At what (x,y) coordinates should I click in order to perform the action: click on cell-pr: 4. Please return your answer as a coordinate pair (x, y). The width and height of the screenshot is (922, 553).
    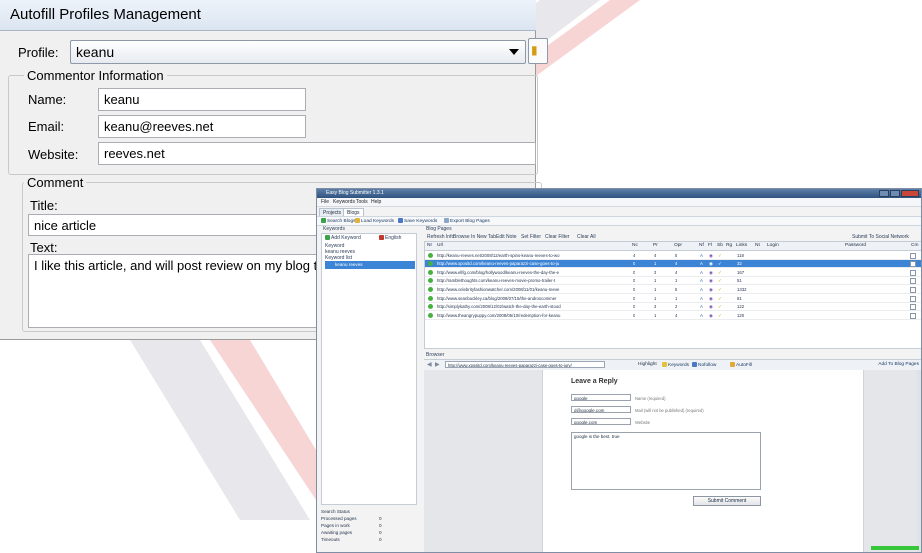
    Looking at the image, I should click on (655, 255).